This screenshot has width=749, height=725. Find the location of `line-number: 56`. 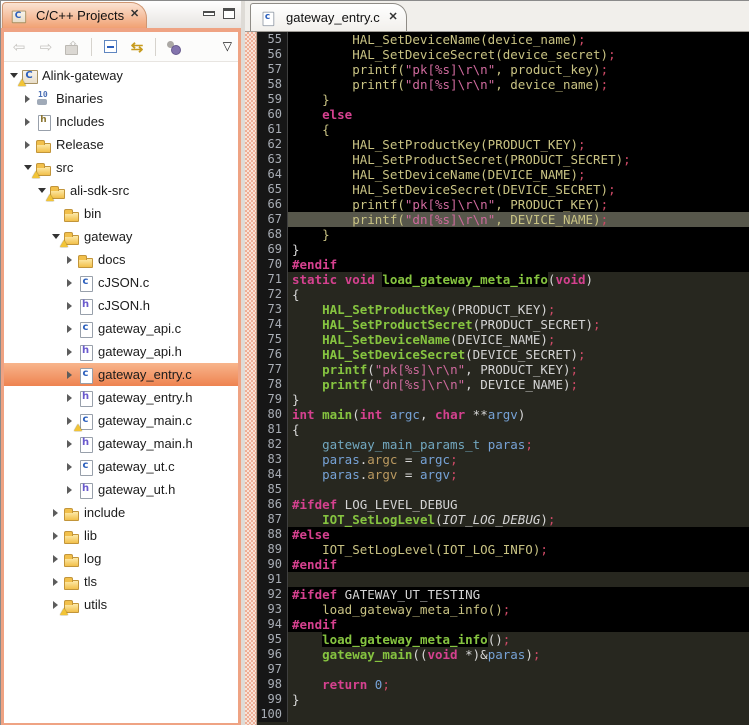

line-number: 56 is located at coordinates (273, 54).